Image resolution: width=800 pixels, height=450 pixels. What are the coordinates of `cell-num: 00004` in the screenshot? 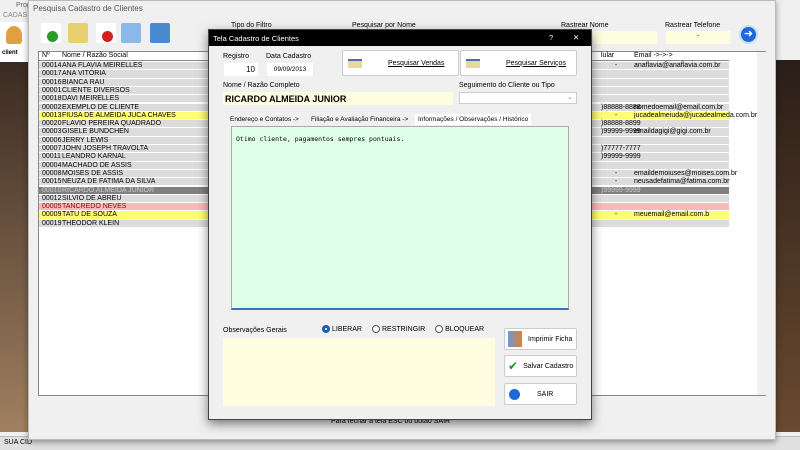 It's located at (52, 165).